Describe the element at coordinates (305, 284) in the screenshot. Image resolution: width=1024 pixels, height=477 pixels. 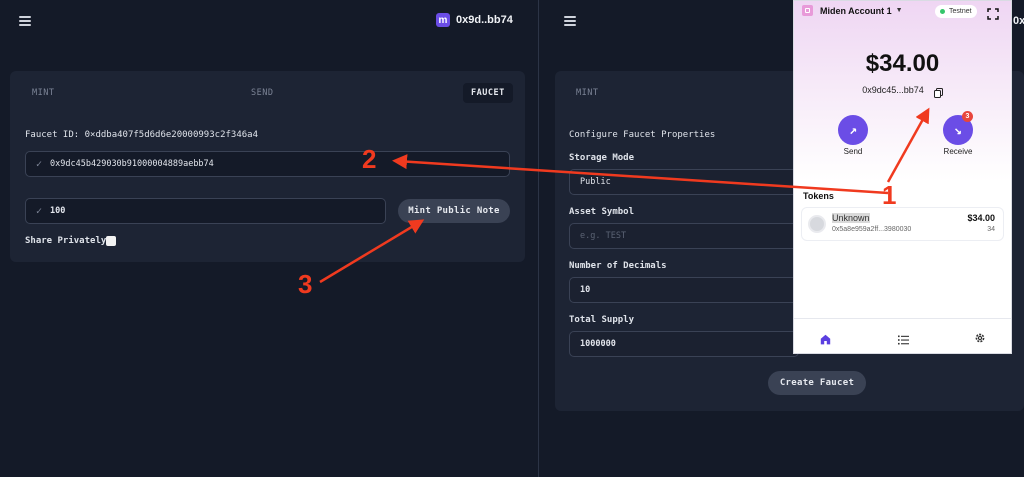
I see `step-3-label: 3` at that location.